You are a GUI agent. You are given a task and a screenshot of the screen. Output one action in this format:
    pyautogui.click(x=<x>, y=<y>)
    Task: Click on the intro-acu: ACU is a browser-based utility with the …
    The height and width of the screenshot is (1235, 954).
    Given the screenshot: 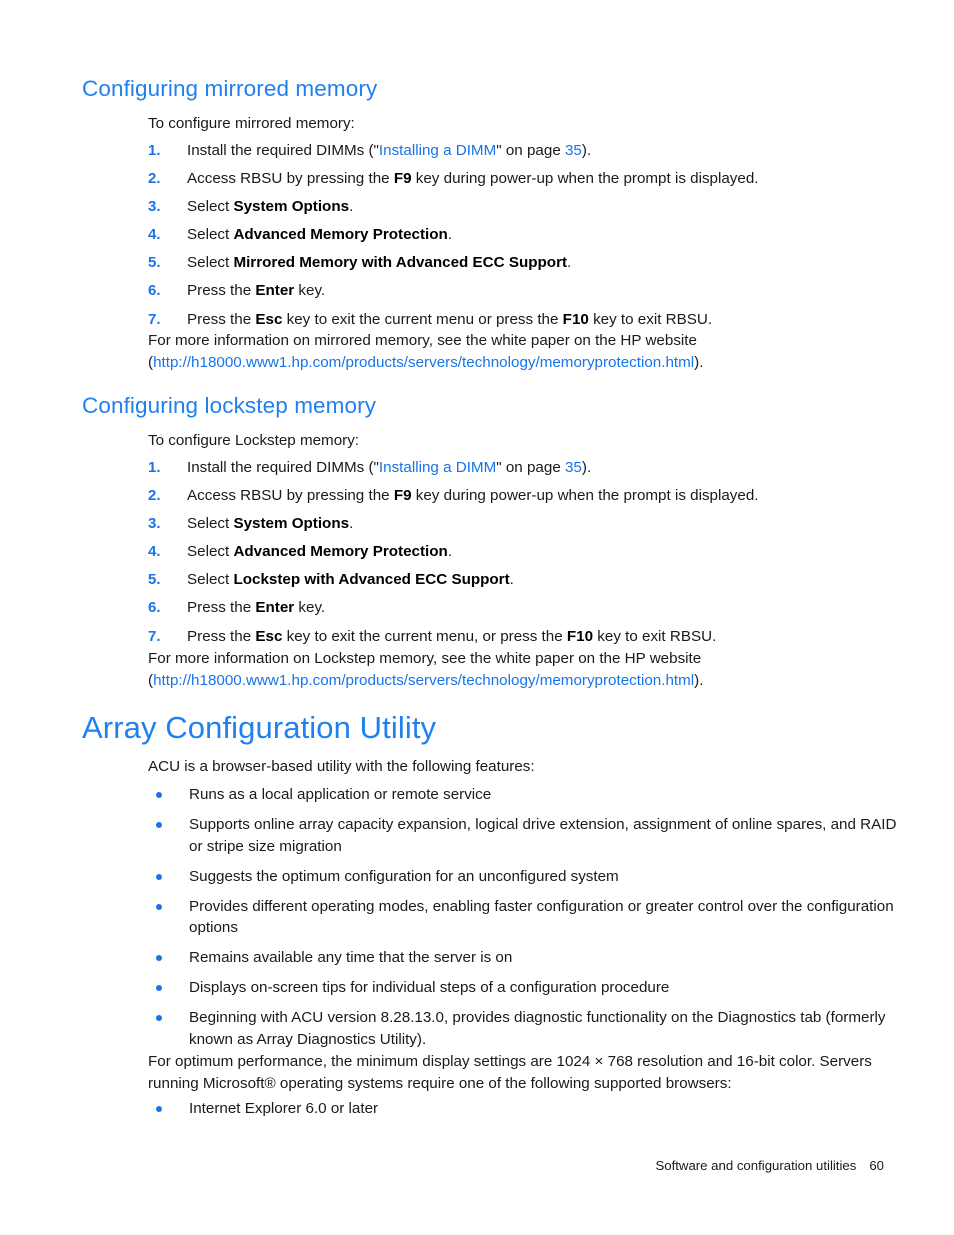 What is the action you would take?
    pyautogui.click(x=341, y=766)
    